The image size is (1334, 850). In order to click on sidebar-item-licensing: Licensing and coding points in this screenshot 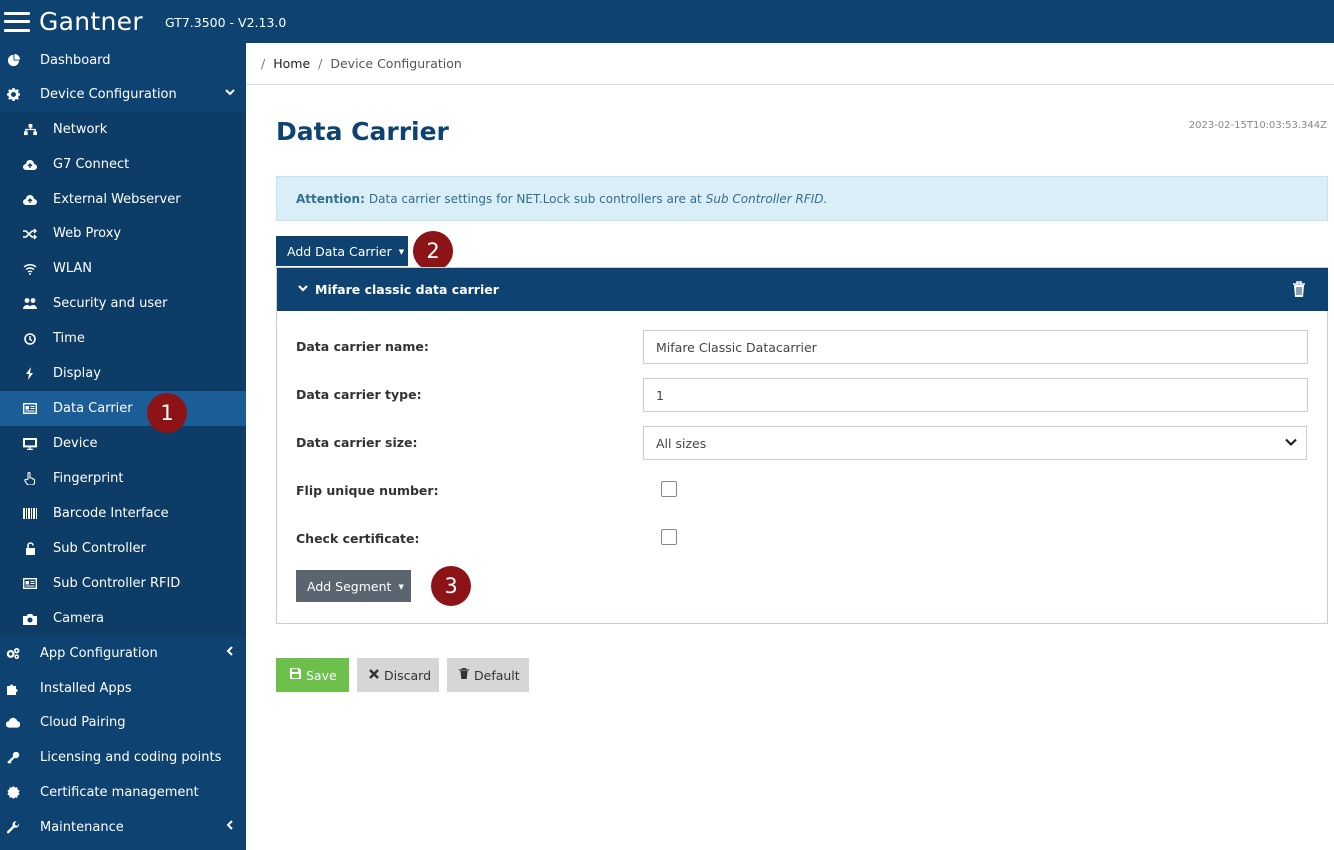, I will do `click(123, 757)`.